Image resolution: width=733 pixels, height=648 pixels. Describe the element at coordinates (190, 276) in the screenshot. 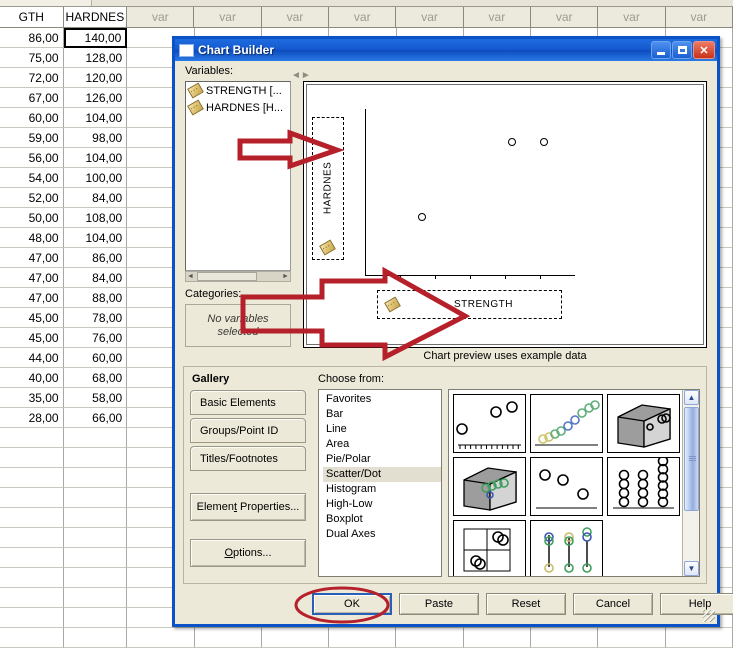

I see `scroll-left-icon: ◄` at that location.